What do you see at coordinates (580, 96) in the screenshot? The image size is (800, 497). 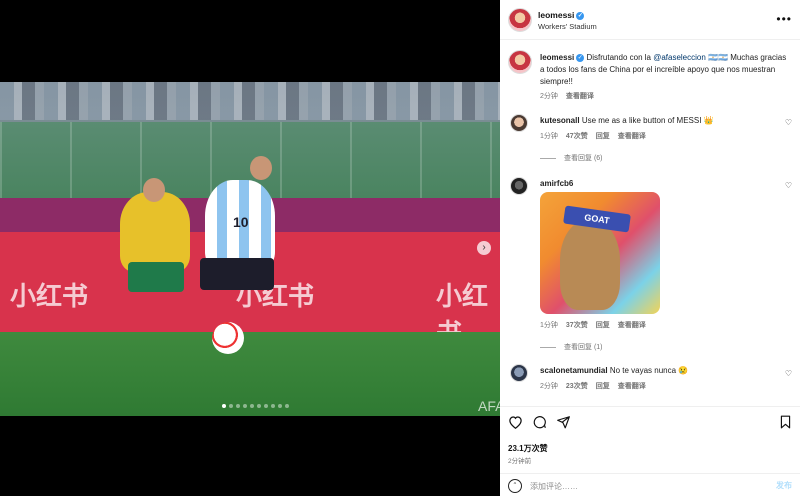 I see `caption-translate-link: 查看翻译` at bounding box center [580, 96].